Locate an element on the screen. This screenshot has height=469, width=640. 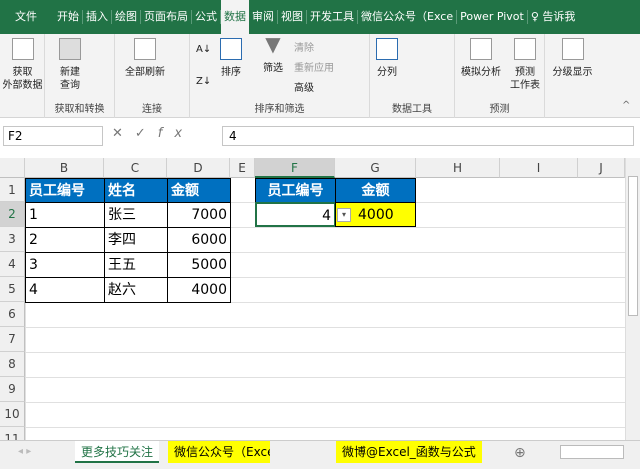
group-label: 排序和筛选 is located at coordinates (279, 109).